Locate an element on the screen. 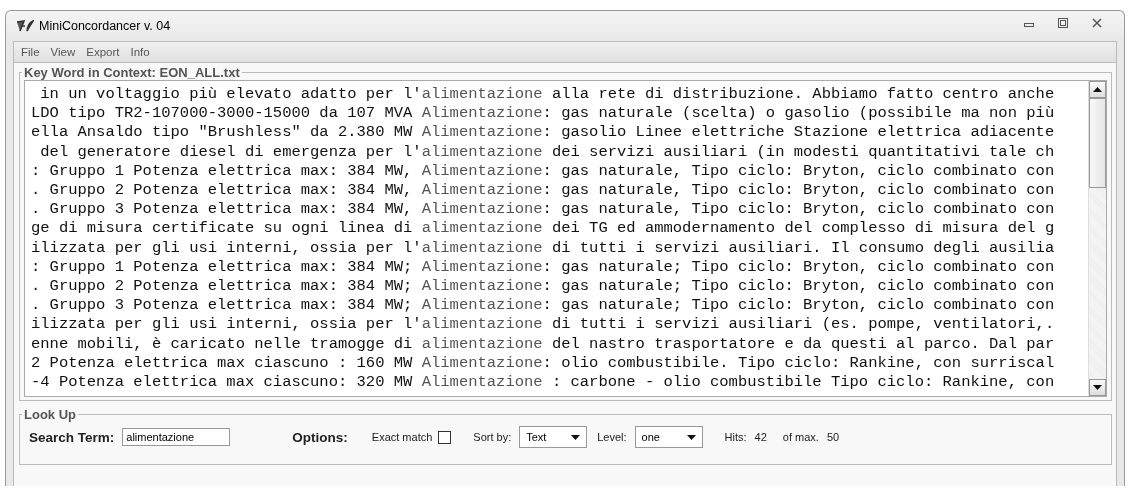 The image size is (1129, 488). exact-match-checkbox is located at coordinates (445, 437).